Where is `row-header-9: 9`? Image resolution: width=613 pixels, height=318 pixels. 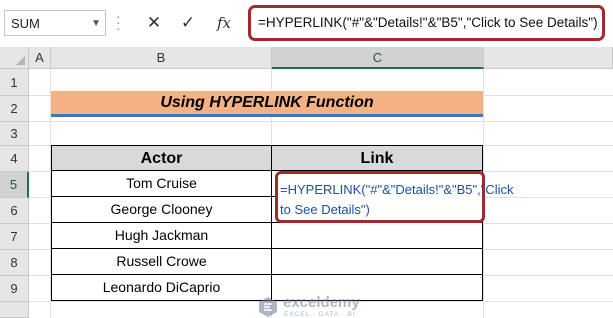 row-header-9: 9 is located at coordinates (14, 289).